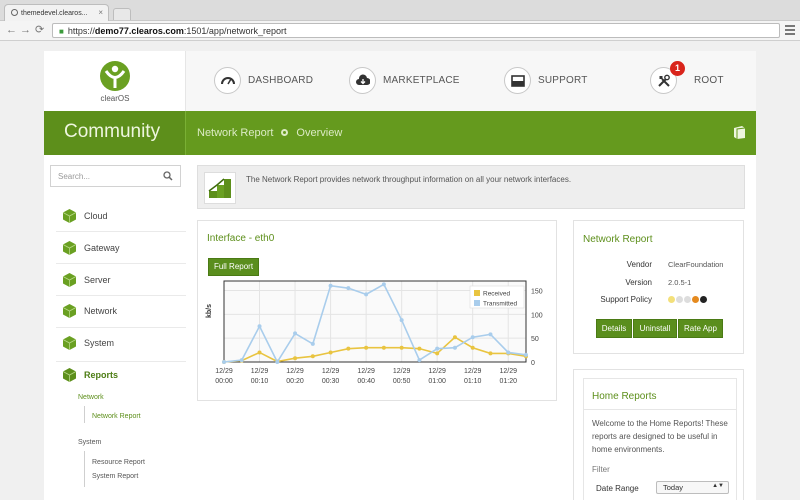  Describe the element at coordinates (402, 381) in the screenshot. I see `x-tick-time: 00:50` at that location.